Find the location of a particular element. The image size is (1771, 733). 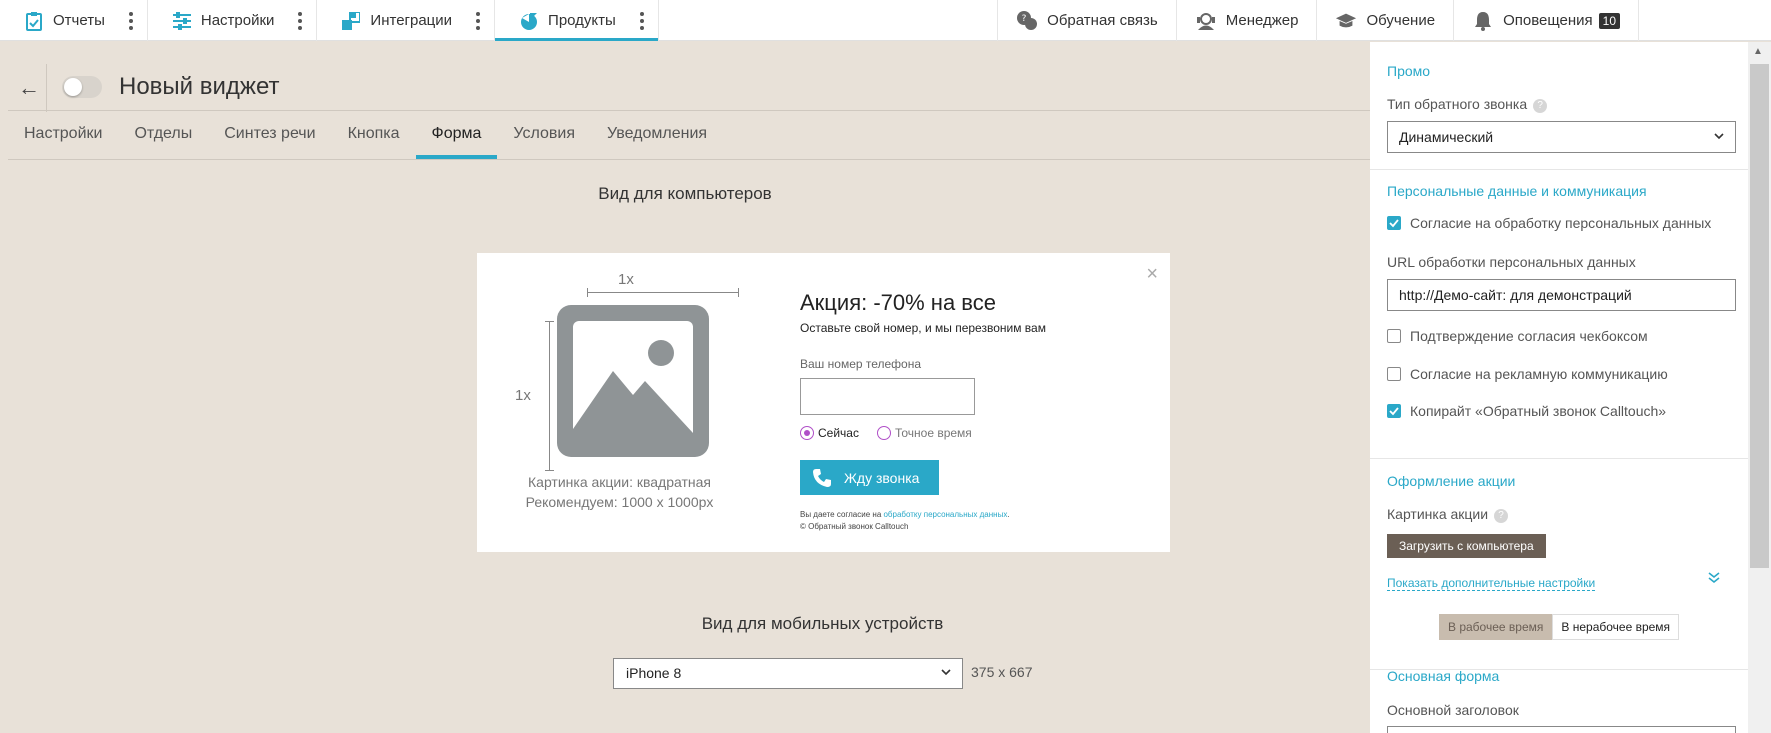

back-button: ← is located at coordinates (29, 88).